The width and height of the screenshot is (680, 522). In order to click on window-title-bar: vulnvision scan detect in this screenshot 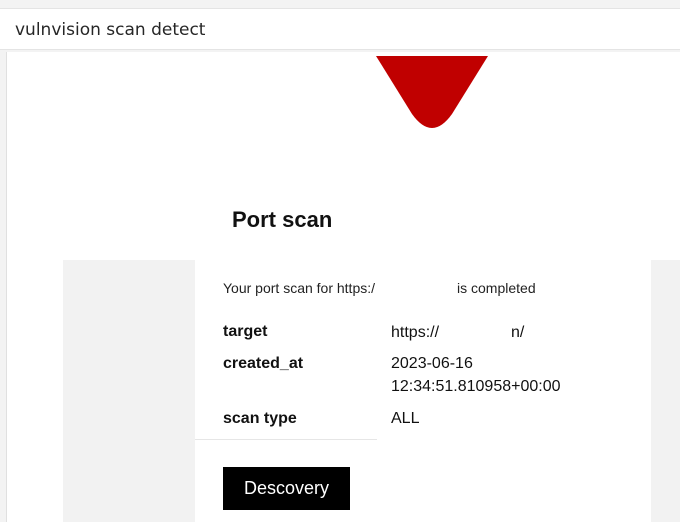, I will do `click(340, 29)`.